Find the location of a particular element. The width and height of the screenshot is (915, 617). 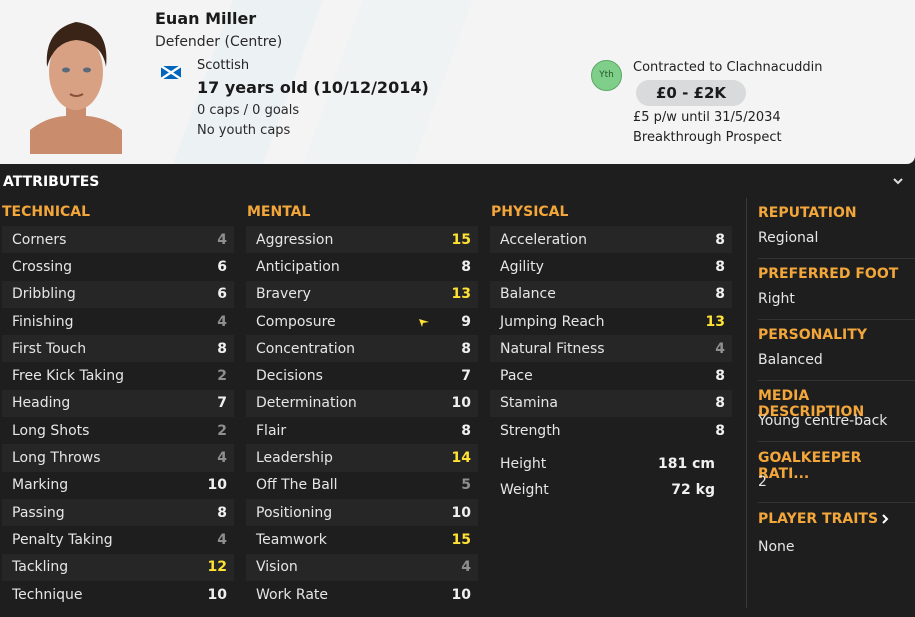

goalkeeper-rating-value: 2 is located at coordinates (762, 482).